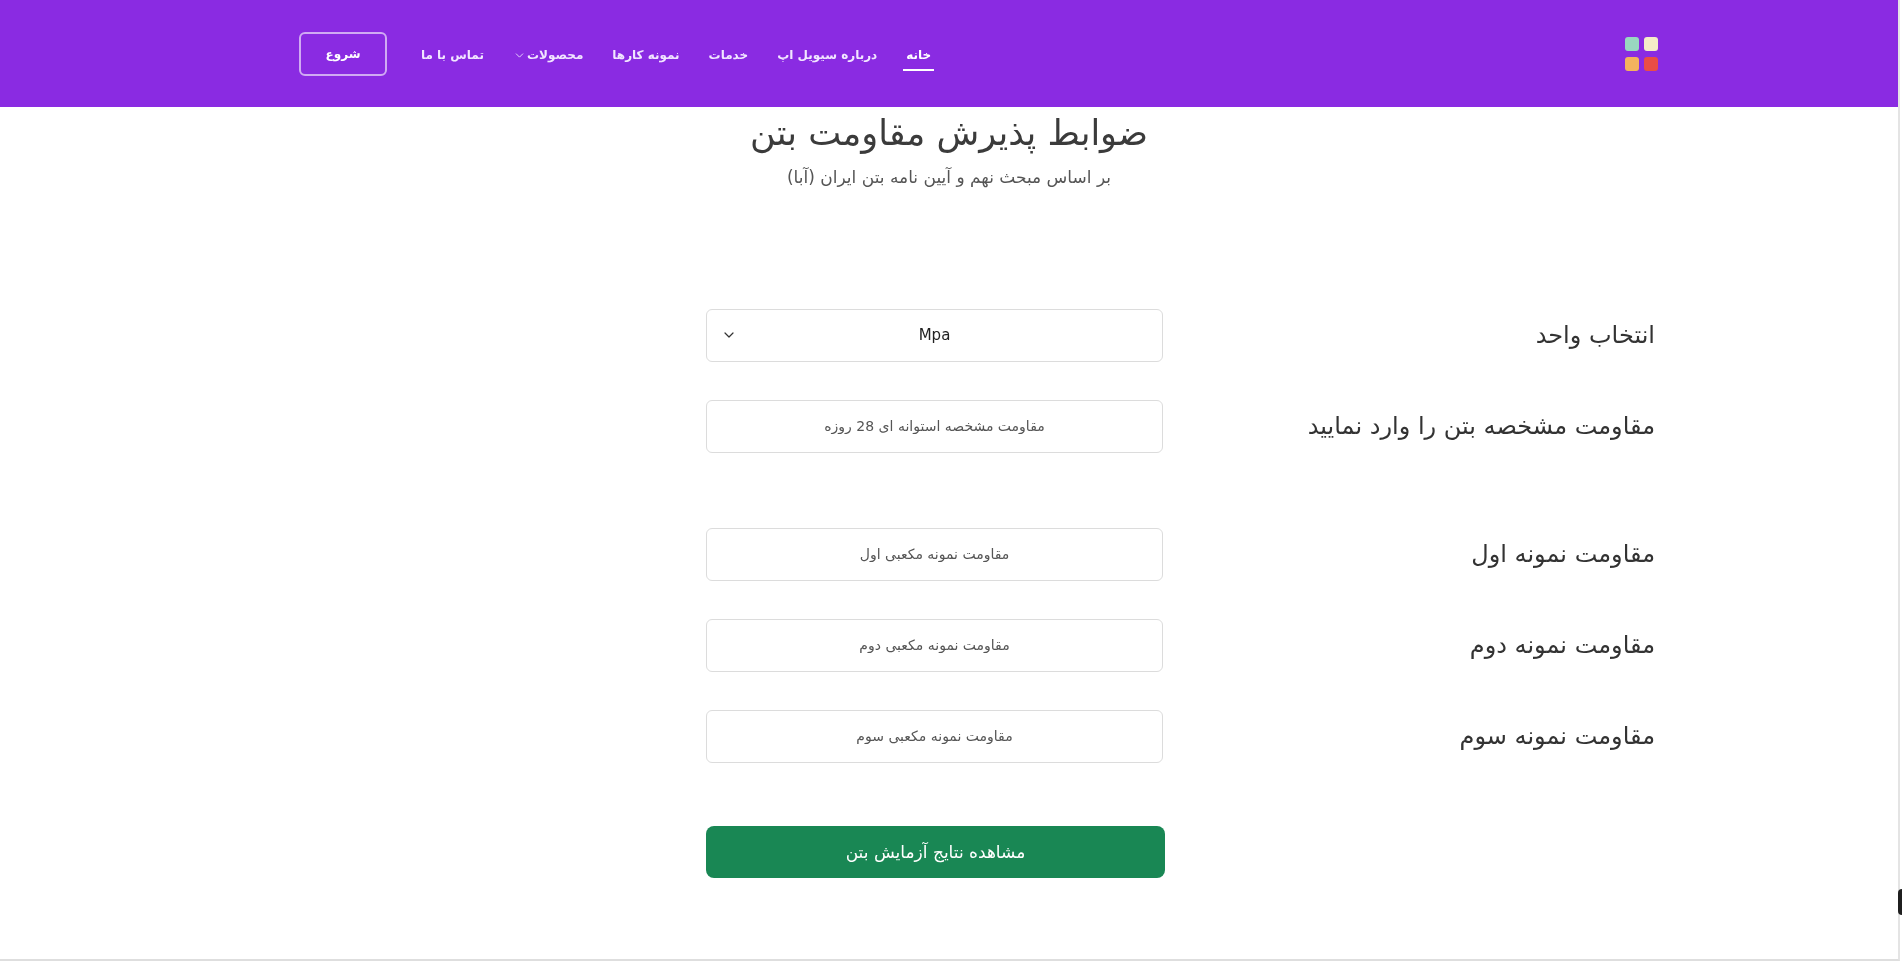 The width and height of the screenshot is (1902, 963). I want to click on field-label: مقاومت نمونه اول, so click(1563, 554).